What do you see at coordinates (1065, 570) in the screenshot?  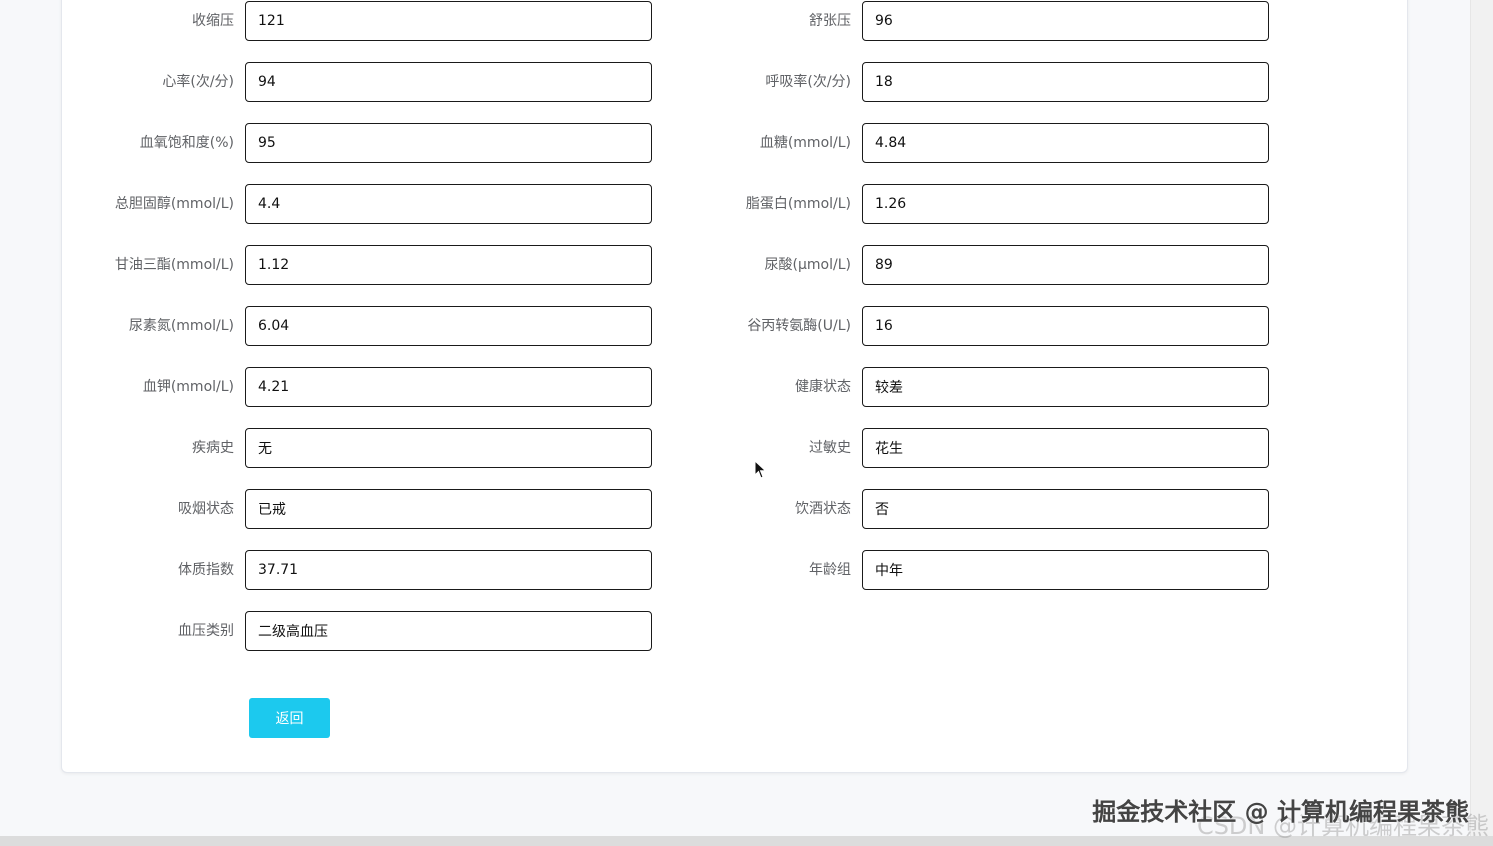 I see `age-group-input` at bounding box center [1065, 570].